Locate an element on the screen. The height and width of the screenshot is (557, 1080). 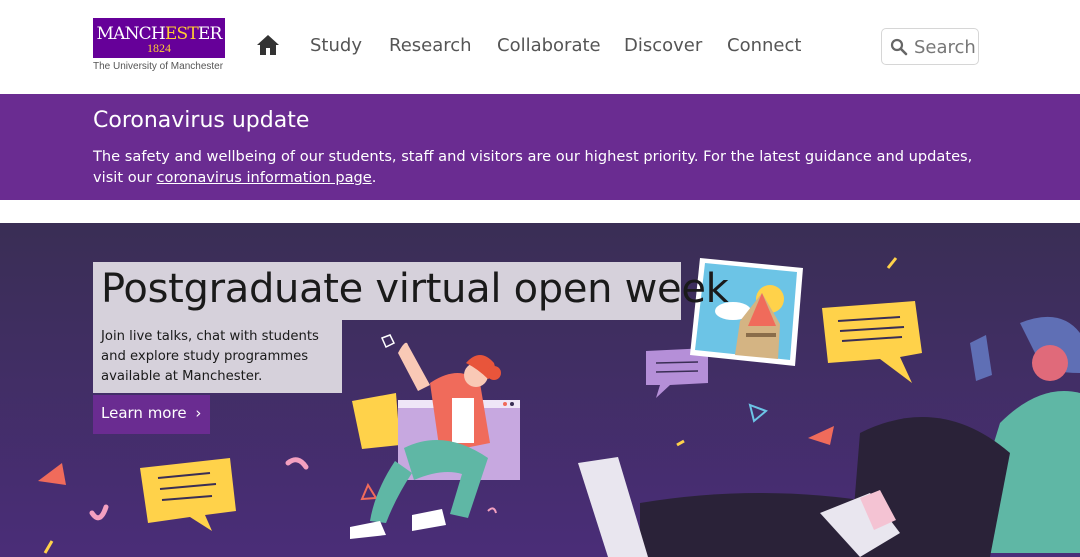
logo-crest: MANCHESTER 1824 is located at coordinates (159, 38).